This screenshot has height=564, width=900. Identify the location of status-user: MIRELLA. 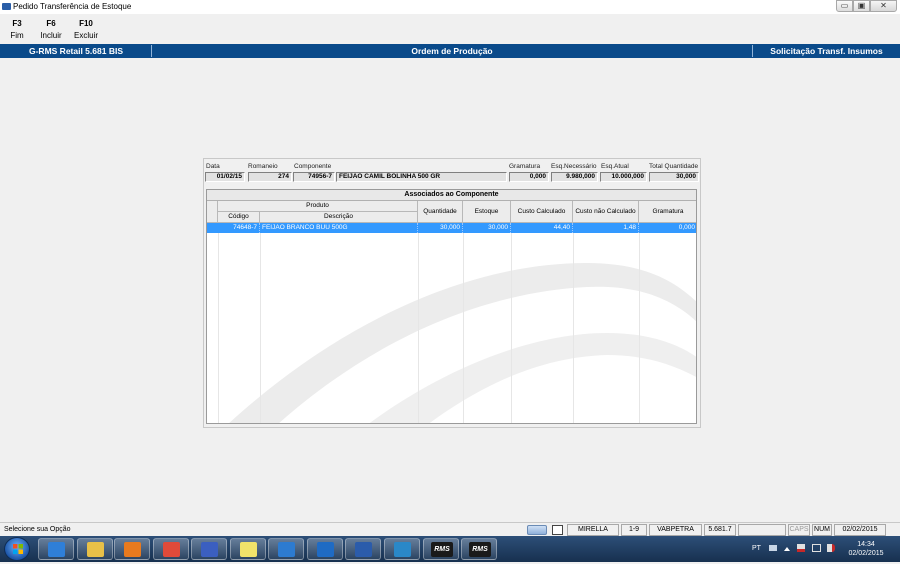
(593, 530).